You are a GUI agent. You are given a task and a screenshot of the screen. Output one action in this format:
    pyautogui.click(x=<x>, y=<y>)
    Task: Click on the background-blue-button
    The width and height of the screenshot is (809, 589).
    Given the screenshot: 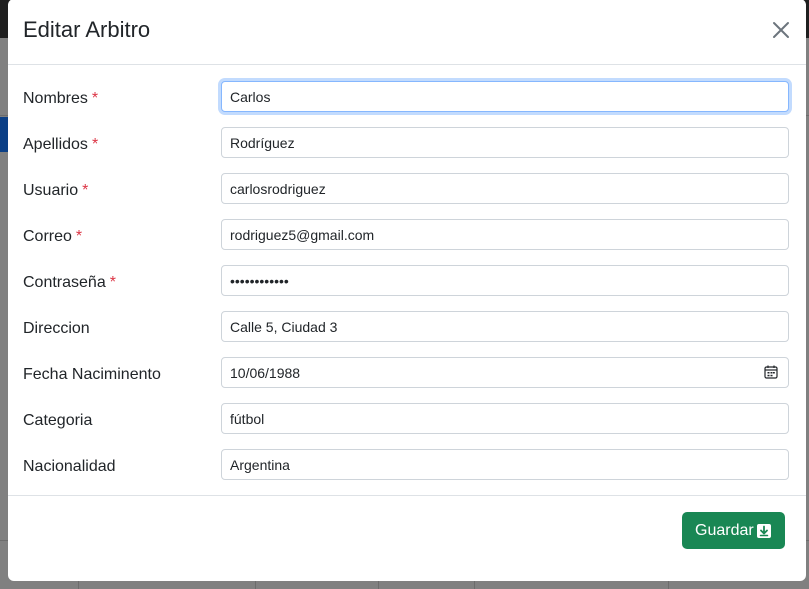 What is the action you would take?
    pyautogui.click(x=4, y=134)
    